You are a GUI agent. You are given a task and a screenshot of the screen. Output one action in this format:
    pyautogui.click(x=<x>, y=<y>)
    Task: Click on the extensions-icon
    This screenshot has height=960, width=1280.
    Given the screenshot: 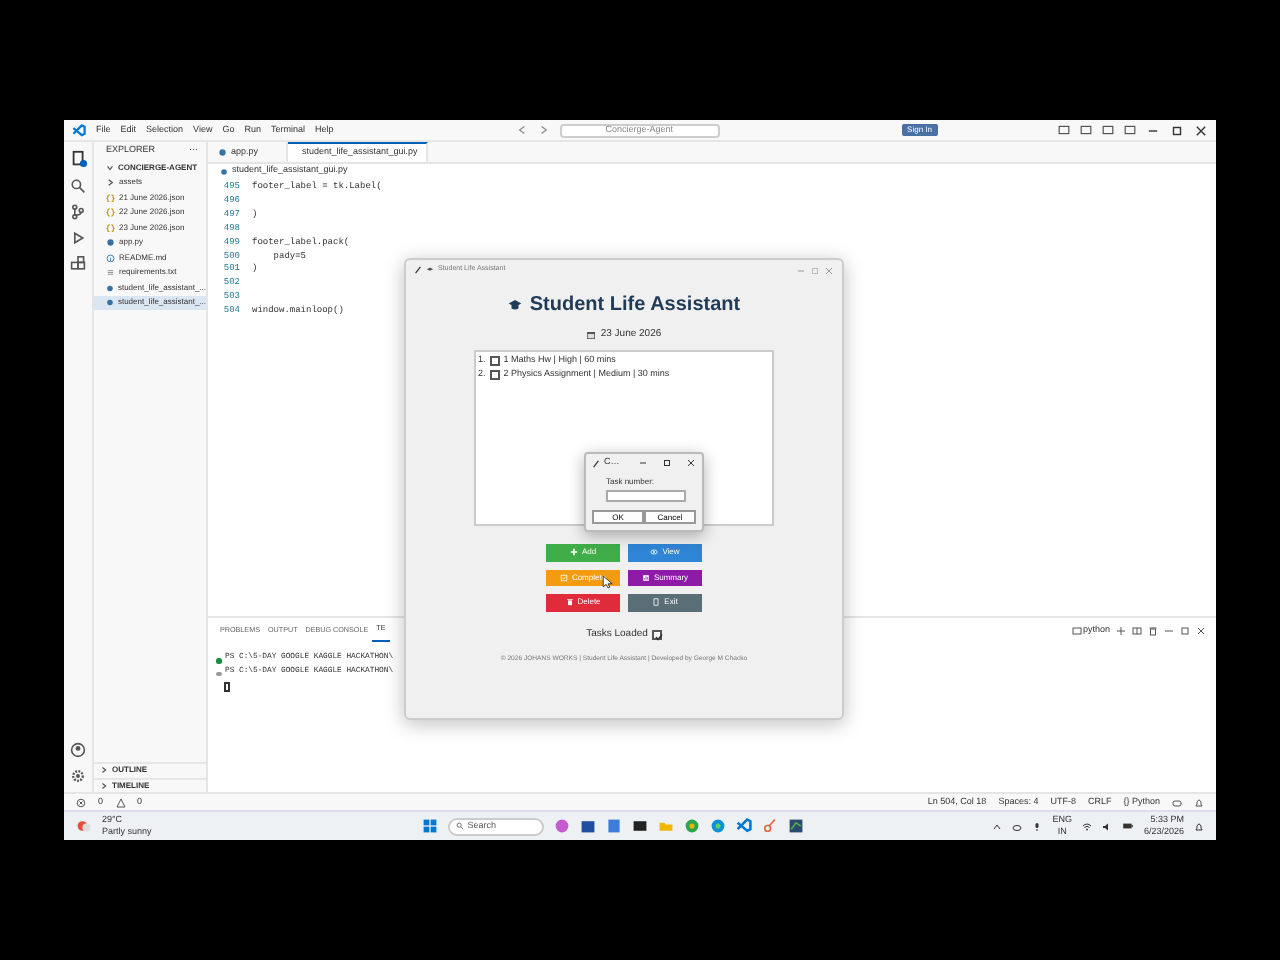 What is the action you would take?
    pyautogui.click(x=78, y=264)
    